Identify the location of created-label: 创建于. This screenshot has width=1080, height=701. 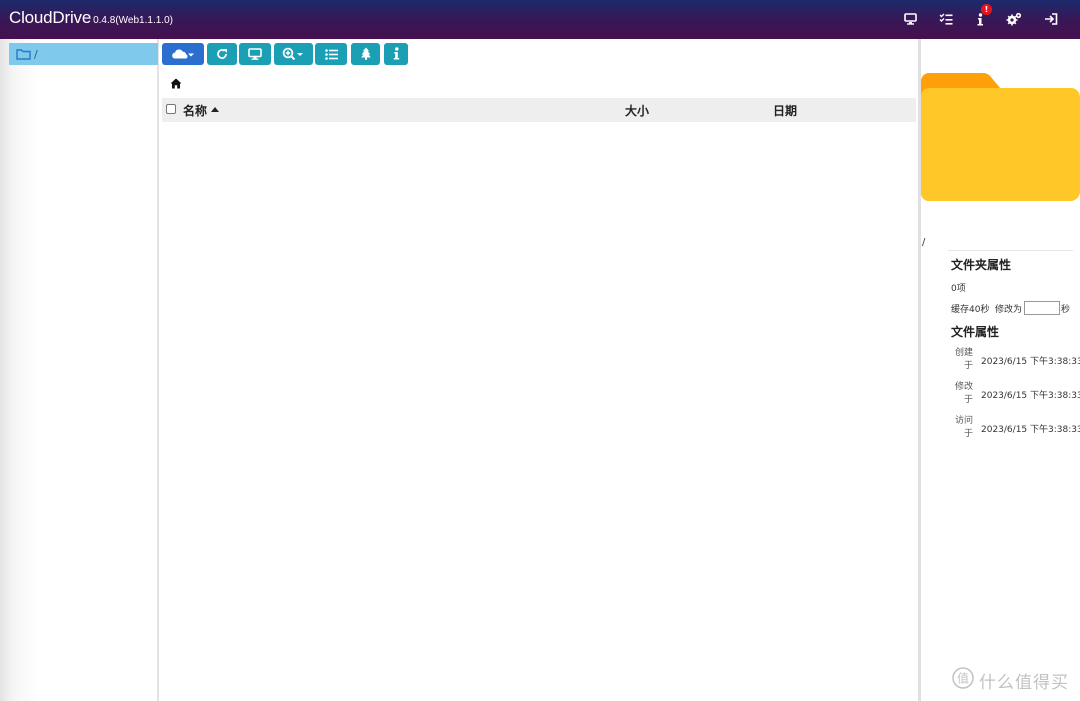
(963, 359).